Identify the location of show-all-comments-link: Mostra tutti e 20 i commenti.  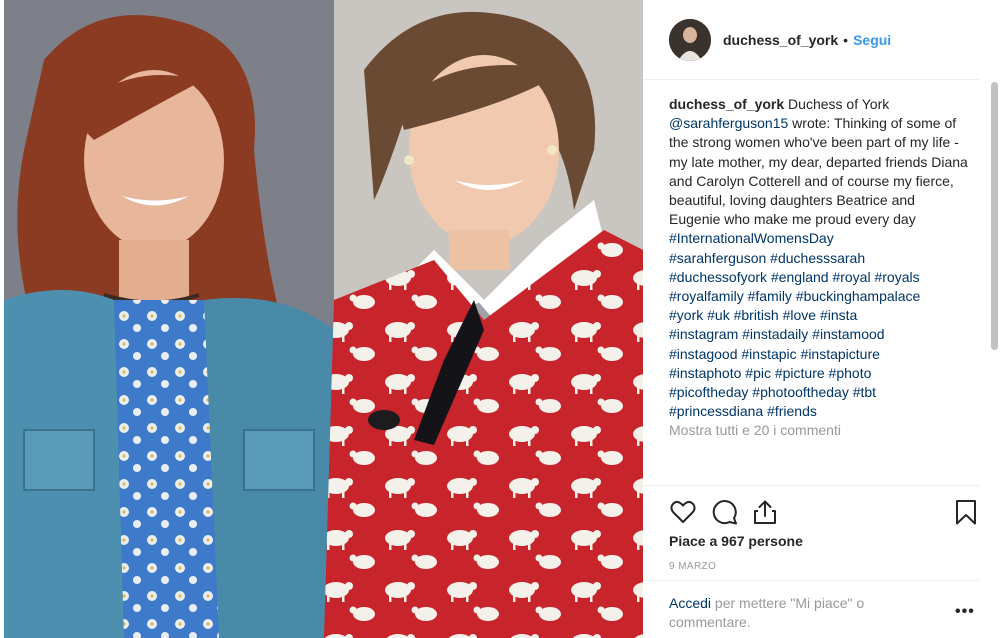
(819, 430).